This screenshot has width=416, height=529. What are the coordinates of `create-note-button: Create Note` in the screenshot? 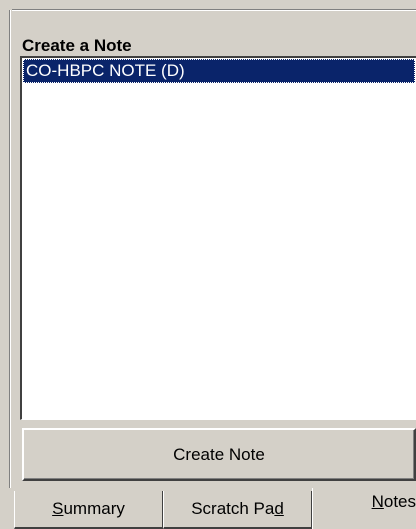 It's located at (219, 454).